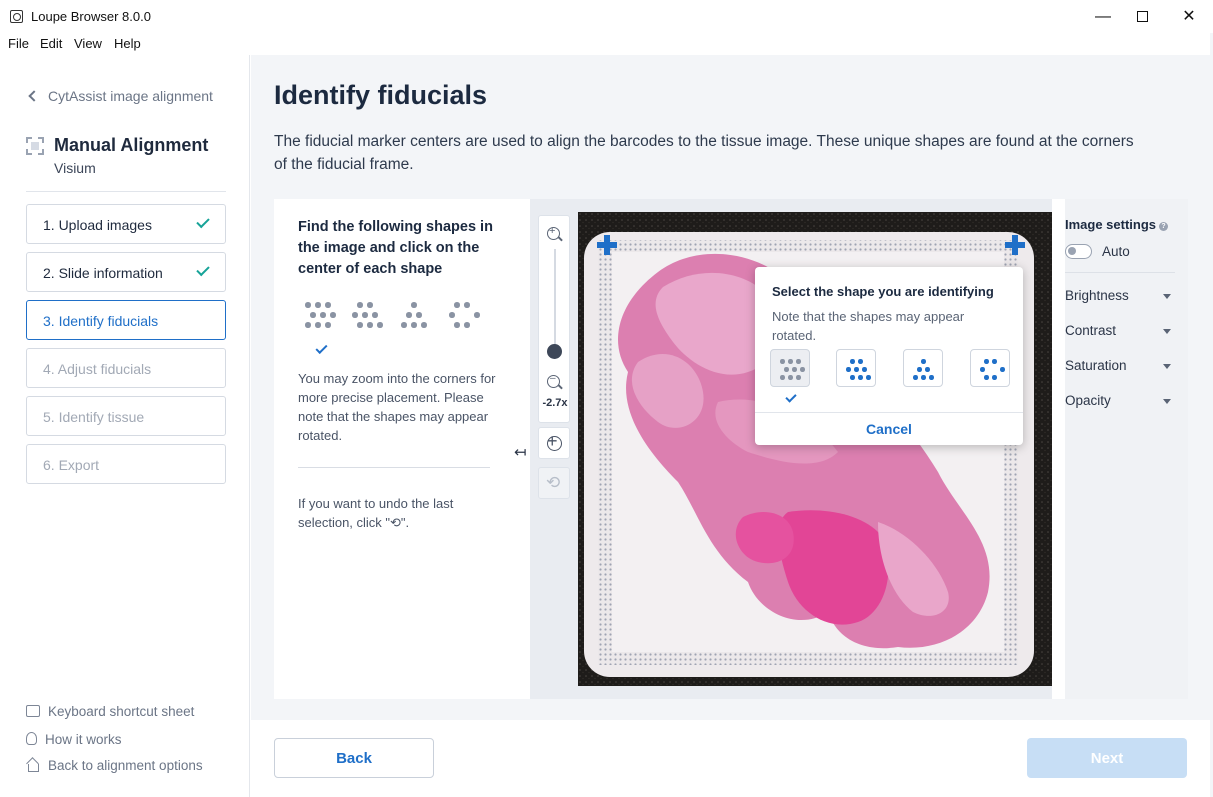 The width and height of the screenshot is (1213, 797). What do you see at coordinates (103, 273) in the screenshot?
I see `step-label: 2. Slide information` at bounding box center [103, 273].